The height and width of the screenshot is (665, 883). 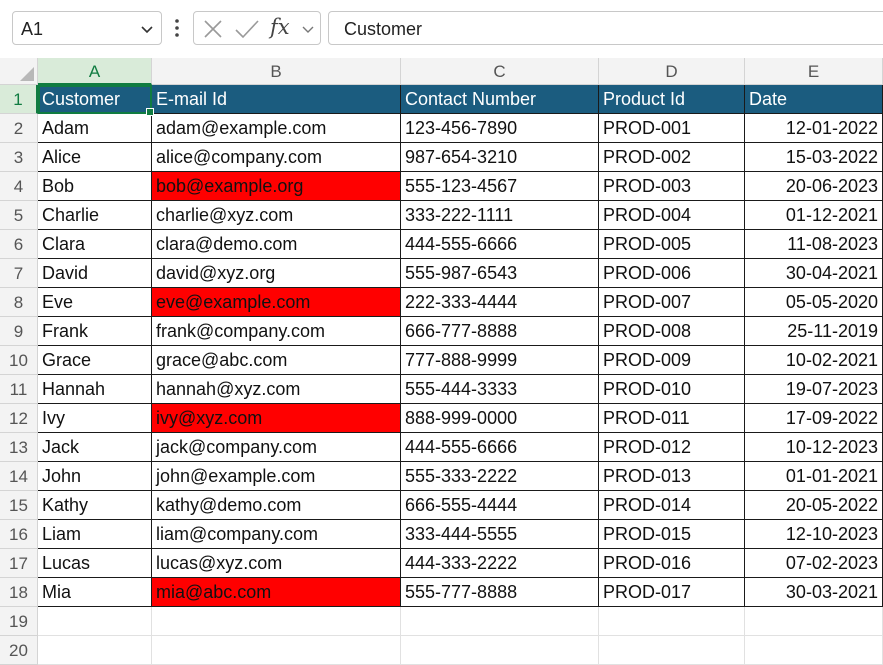 I want to click on table-header-cell: Customer, so click(x=95, y=99).